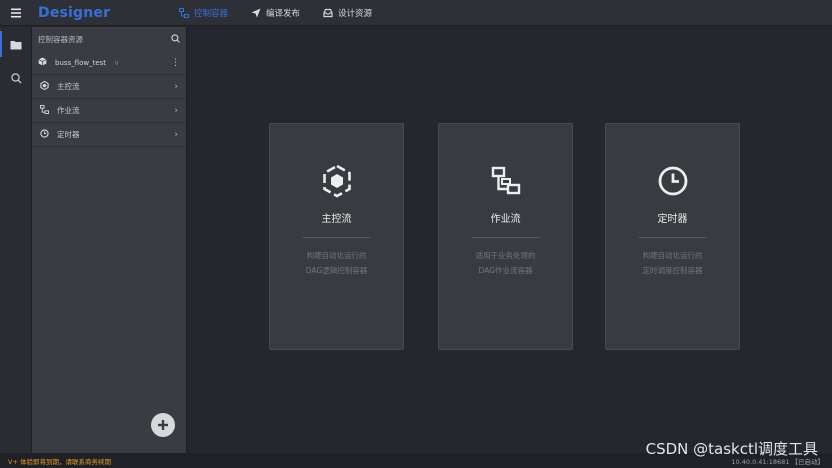  Describe the element at coordinates (505, 255) in the screenshot. I see `card-desc-line: 适用于业务处理的` at that location.